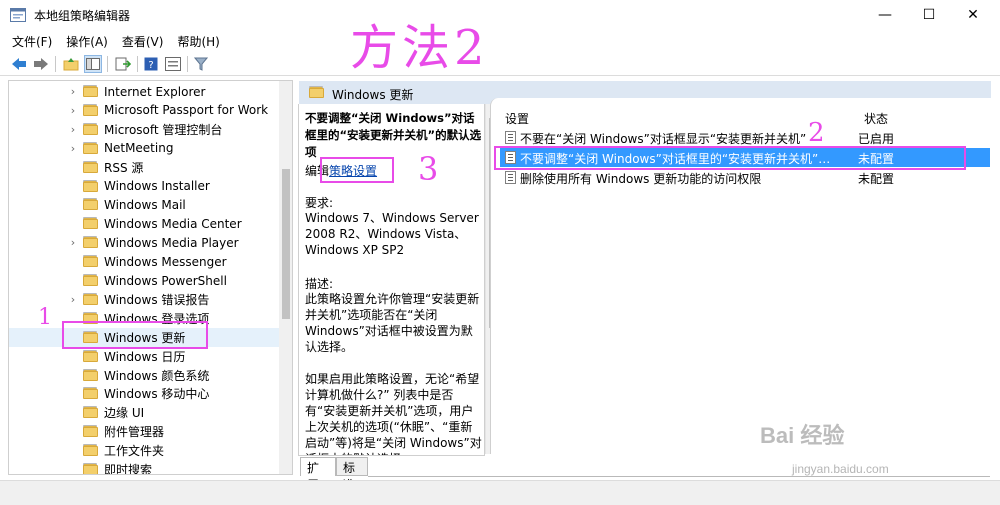 This screenshot has height=505, width=1000. Describe the element at coordinates (641, 179) in the screenshot. I see `policy-name: 删除使用所有 Windows 更新功能的访问权限` at that location.